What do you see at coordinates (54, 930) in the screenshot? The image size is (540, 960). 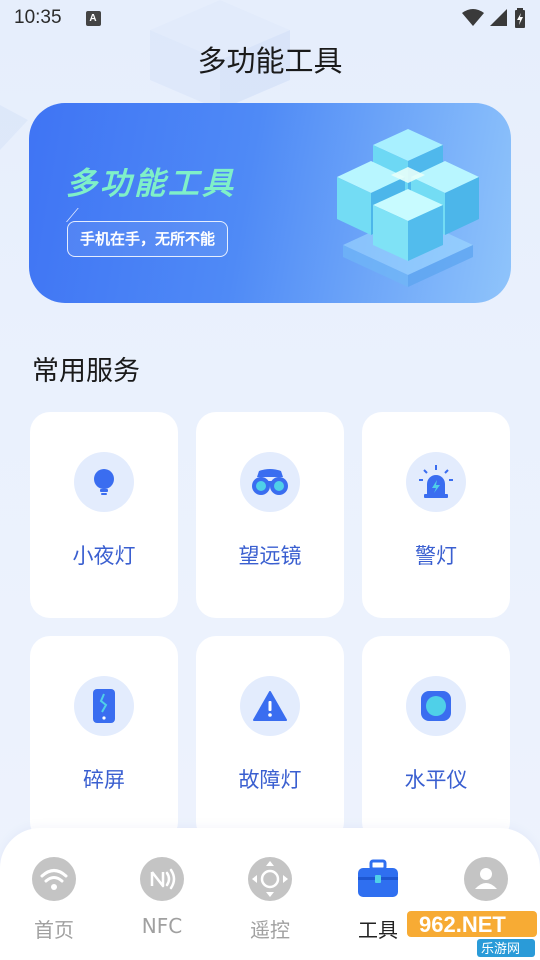 I see `tab-label: 首页` at bounding box center [54, 930].